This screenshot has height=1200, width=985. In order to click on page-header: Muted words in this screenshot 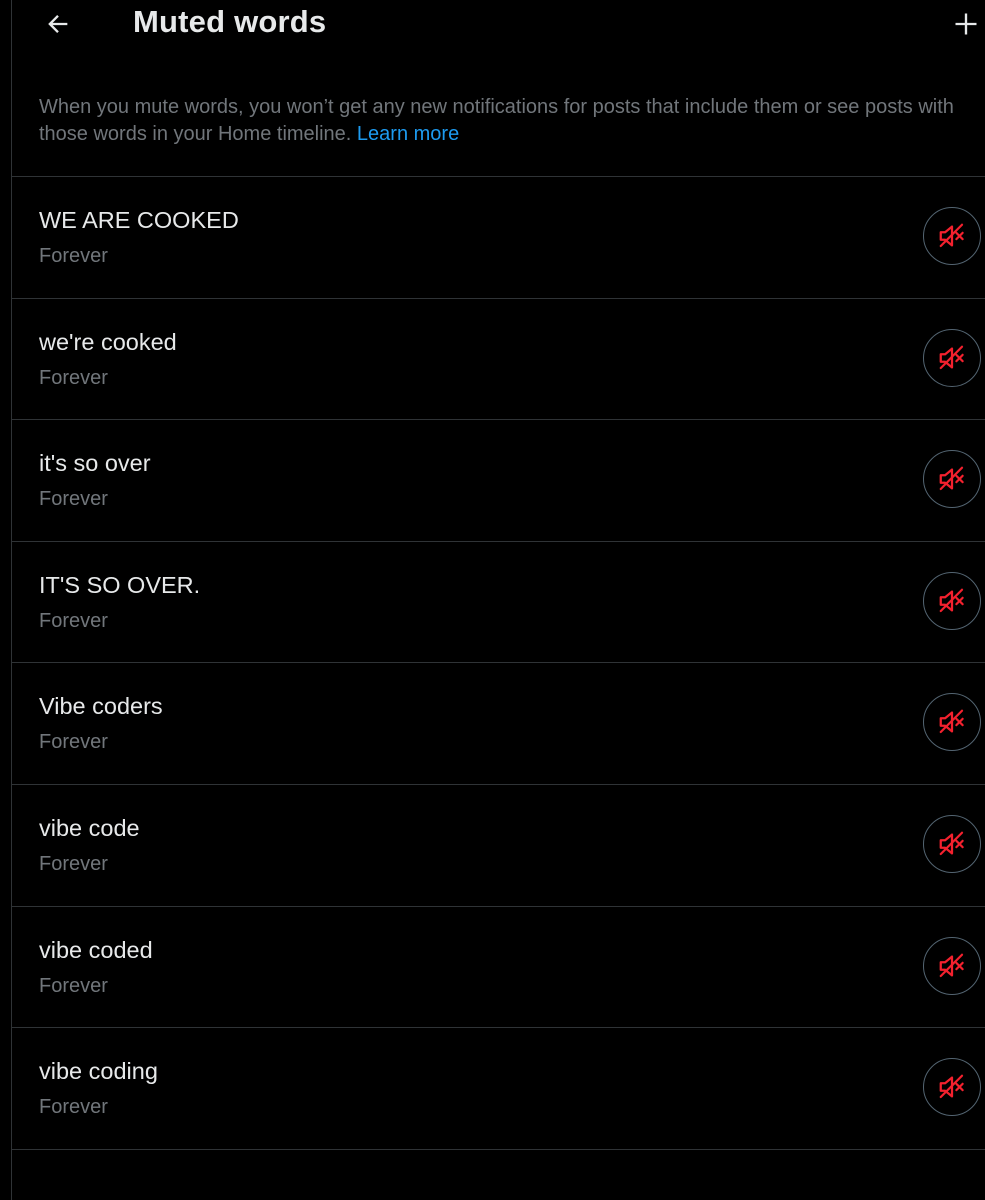, I will do `click(498, 25)`.